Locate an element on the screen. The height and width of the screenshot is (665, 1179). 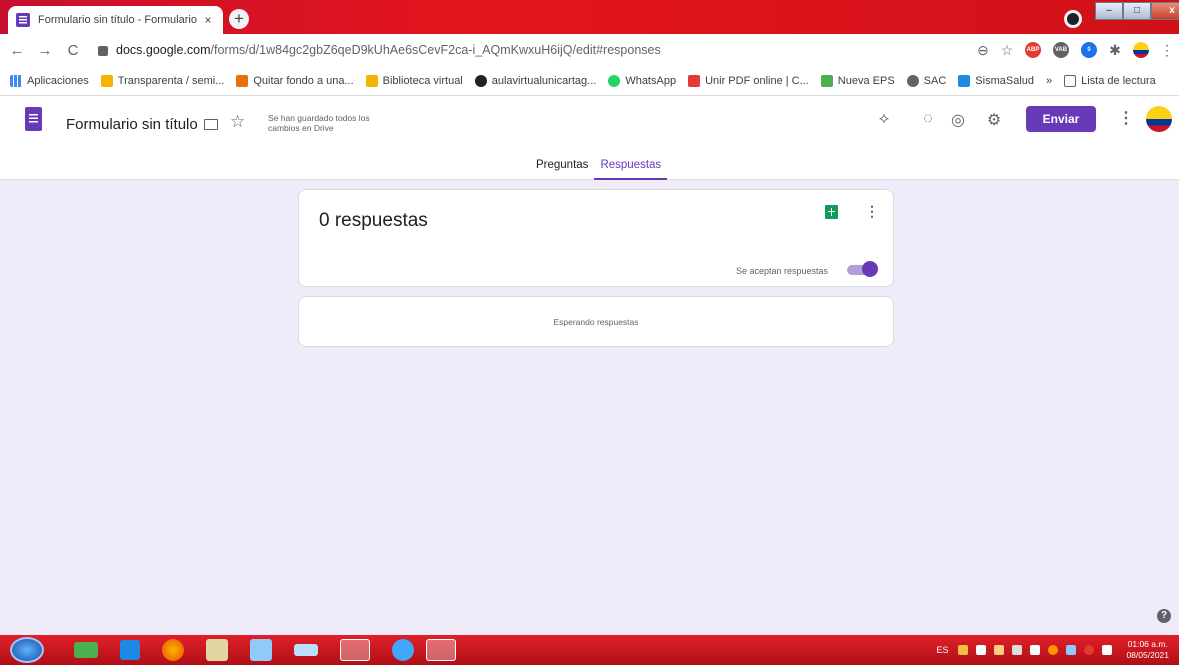
addons-puzzle-icon: ⟡ is located at coordinates (884, 119).